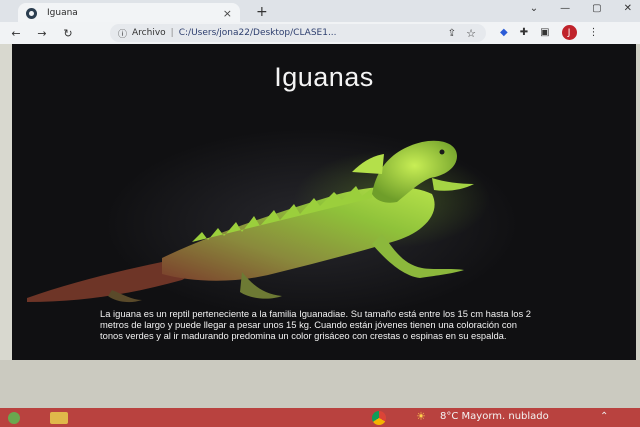  Describe the element at coordinates (604, 416) in the screenshot. I see `tray-icon: ⌃` at that location.